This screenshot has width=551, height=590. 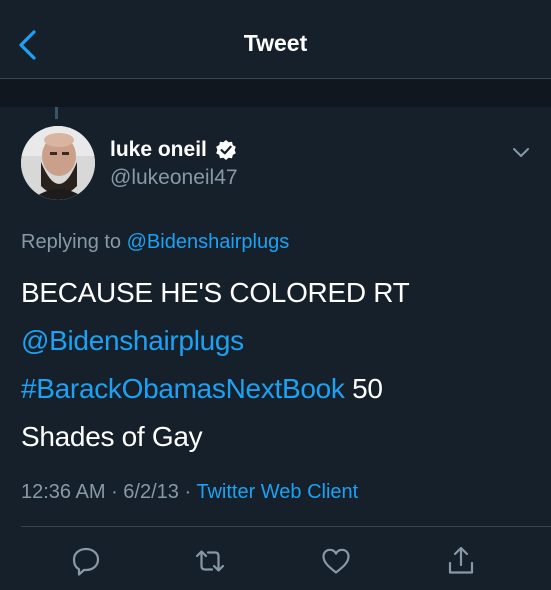 I want to click on author-row: luke oneil, so click(x=173, y=150).